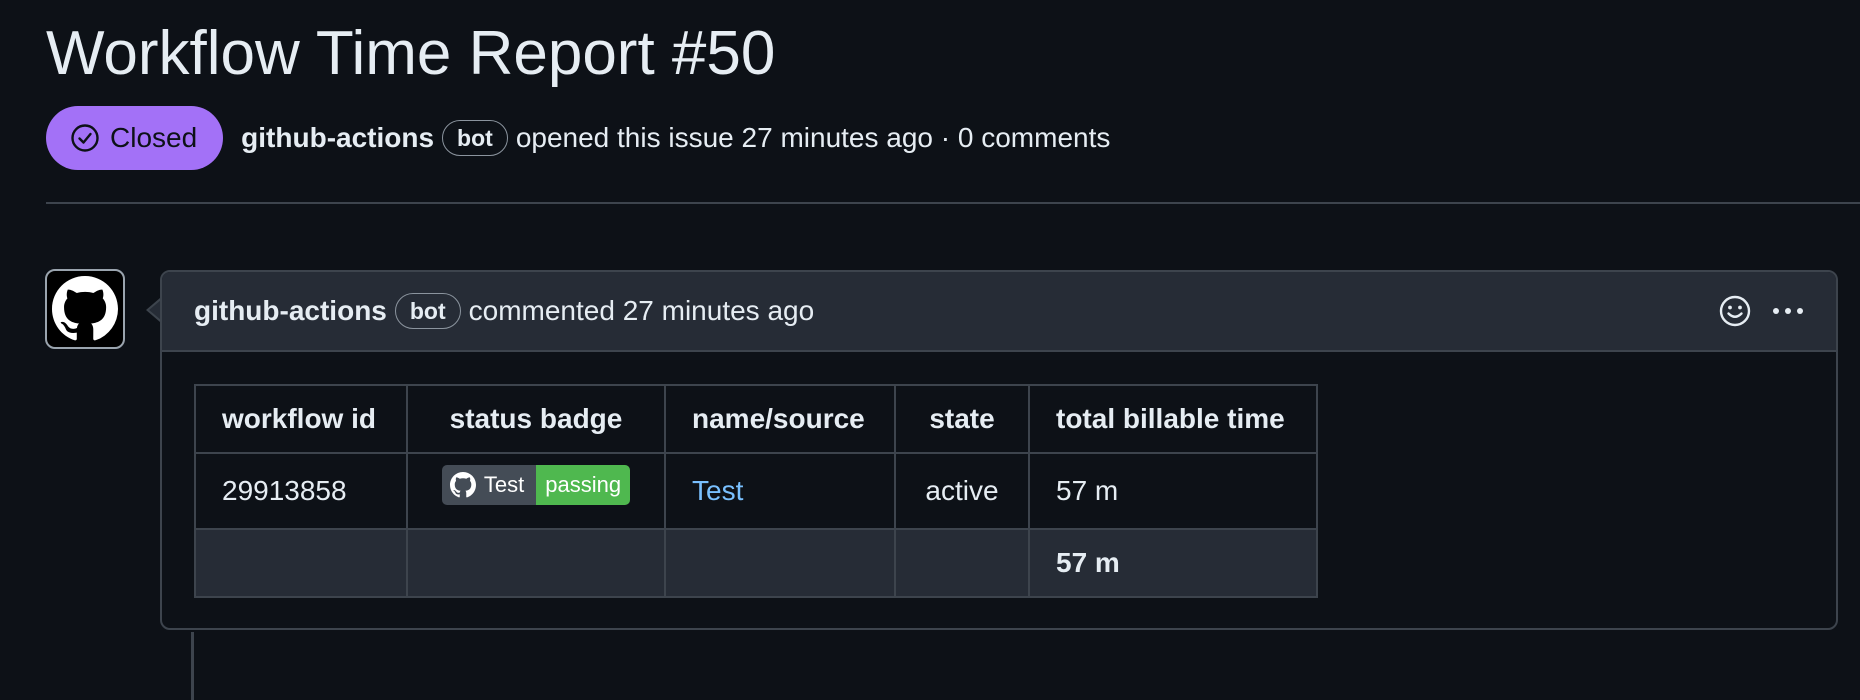 The height and width of the screenshot is (700, 1860). Describe the element at coordinates (192, 666) in the screenshot. I see `timeline-line` at that location.